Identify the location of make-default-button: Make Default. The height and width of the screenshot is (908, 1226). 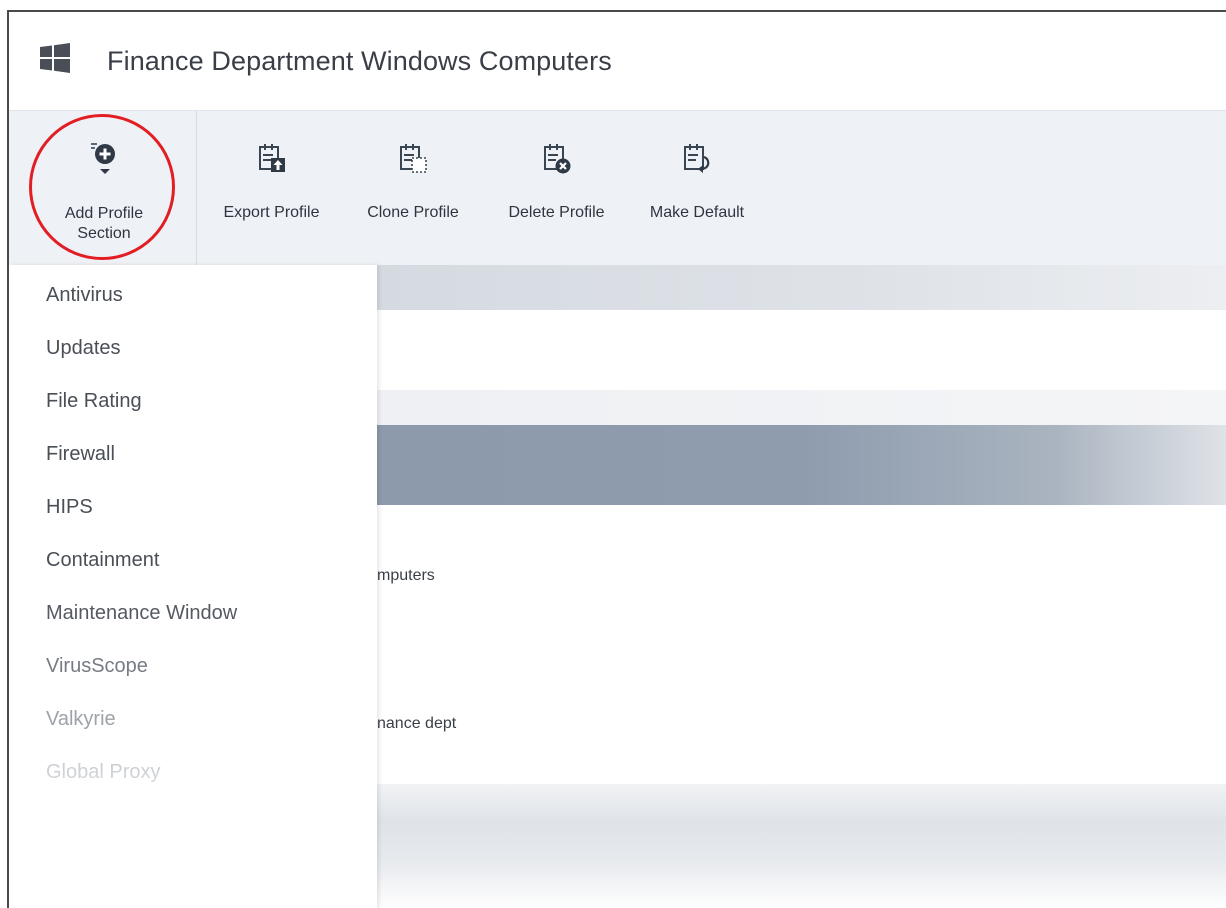
(697, 188).